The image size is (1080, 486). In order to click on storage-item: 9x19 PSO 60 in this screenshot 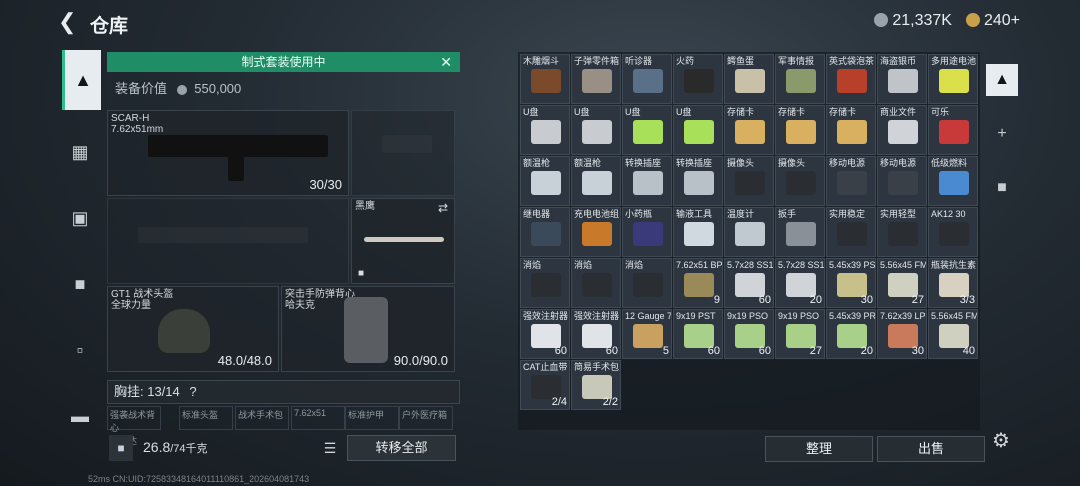, I will do `click(749, 334)`.